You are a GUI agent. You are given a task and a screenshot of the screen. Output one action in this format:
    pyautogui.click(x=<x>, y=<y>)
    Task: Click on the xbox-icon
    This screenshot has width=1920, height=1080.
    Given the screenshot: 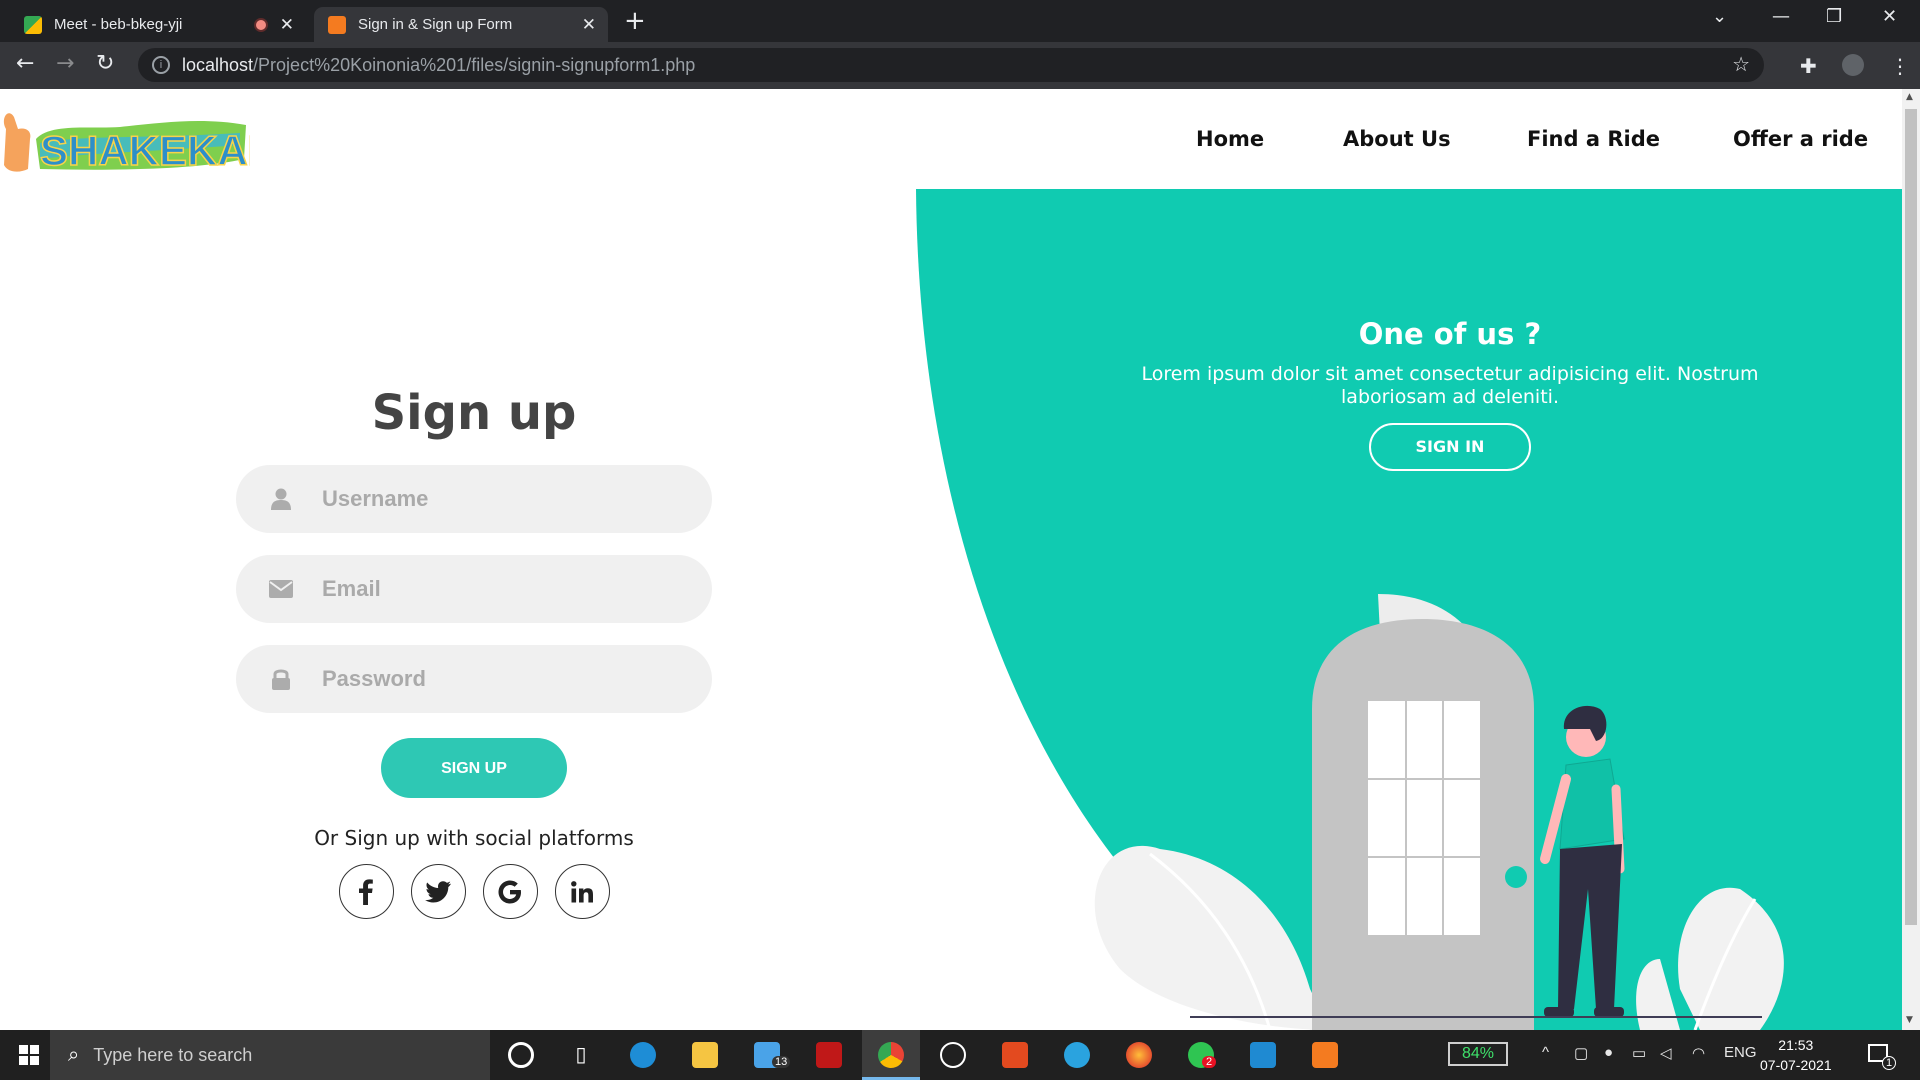 What is the action you would take?
    pyautogui.click(x=953, y=1055)
    